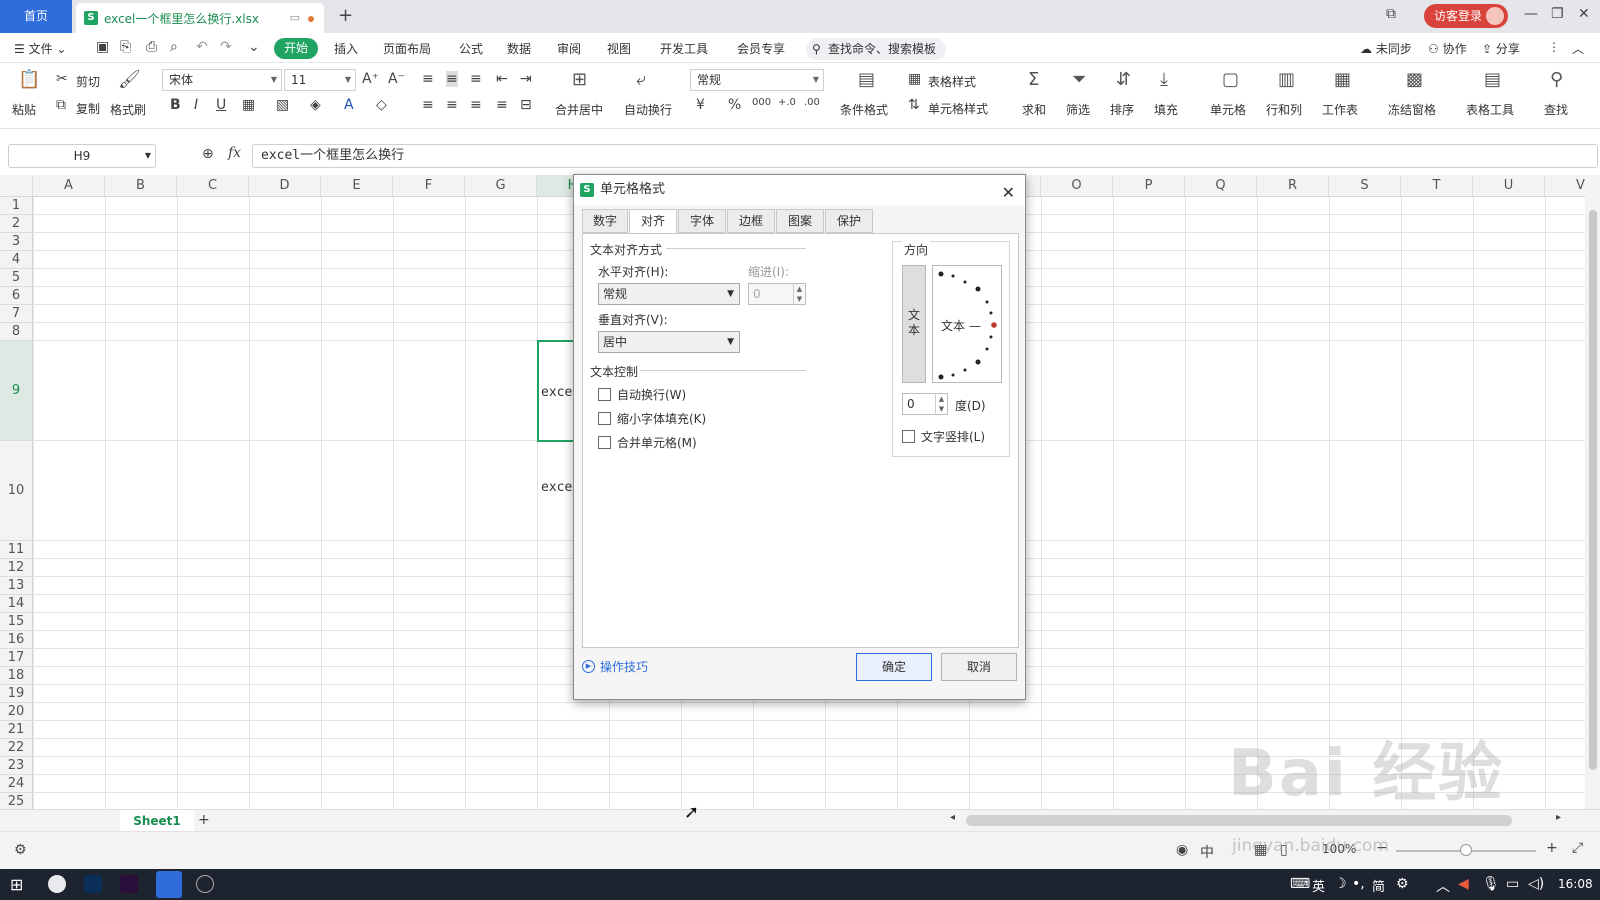 Image resolution: width=1600 pixels, height=900 pixels. Describe the element at coordinates (57, 884) in the screenshot. I see `chrome-icon` at that location.